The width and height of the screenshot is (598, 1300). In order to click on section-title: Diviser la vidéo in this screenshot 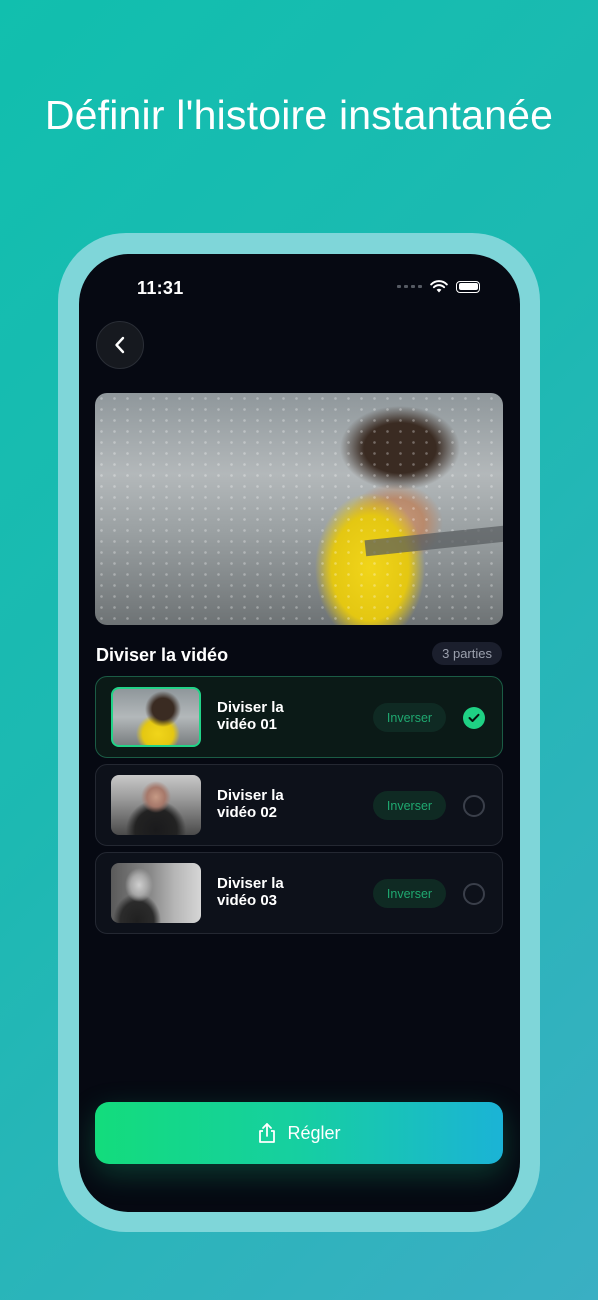, I will do `click(162, 655)`.